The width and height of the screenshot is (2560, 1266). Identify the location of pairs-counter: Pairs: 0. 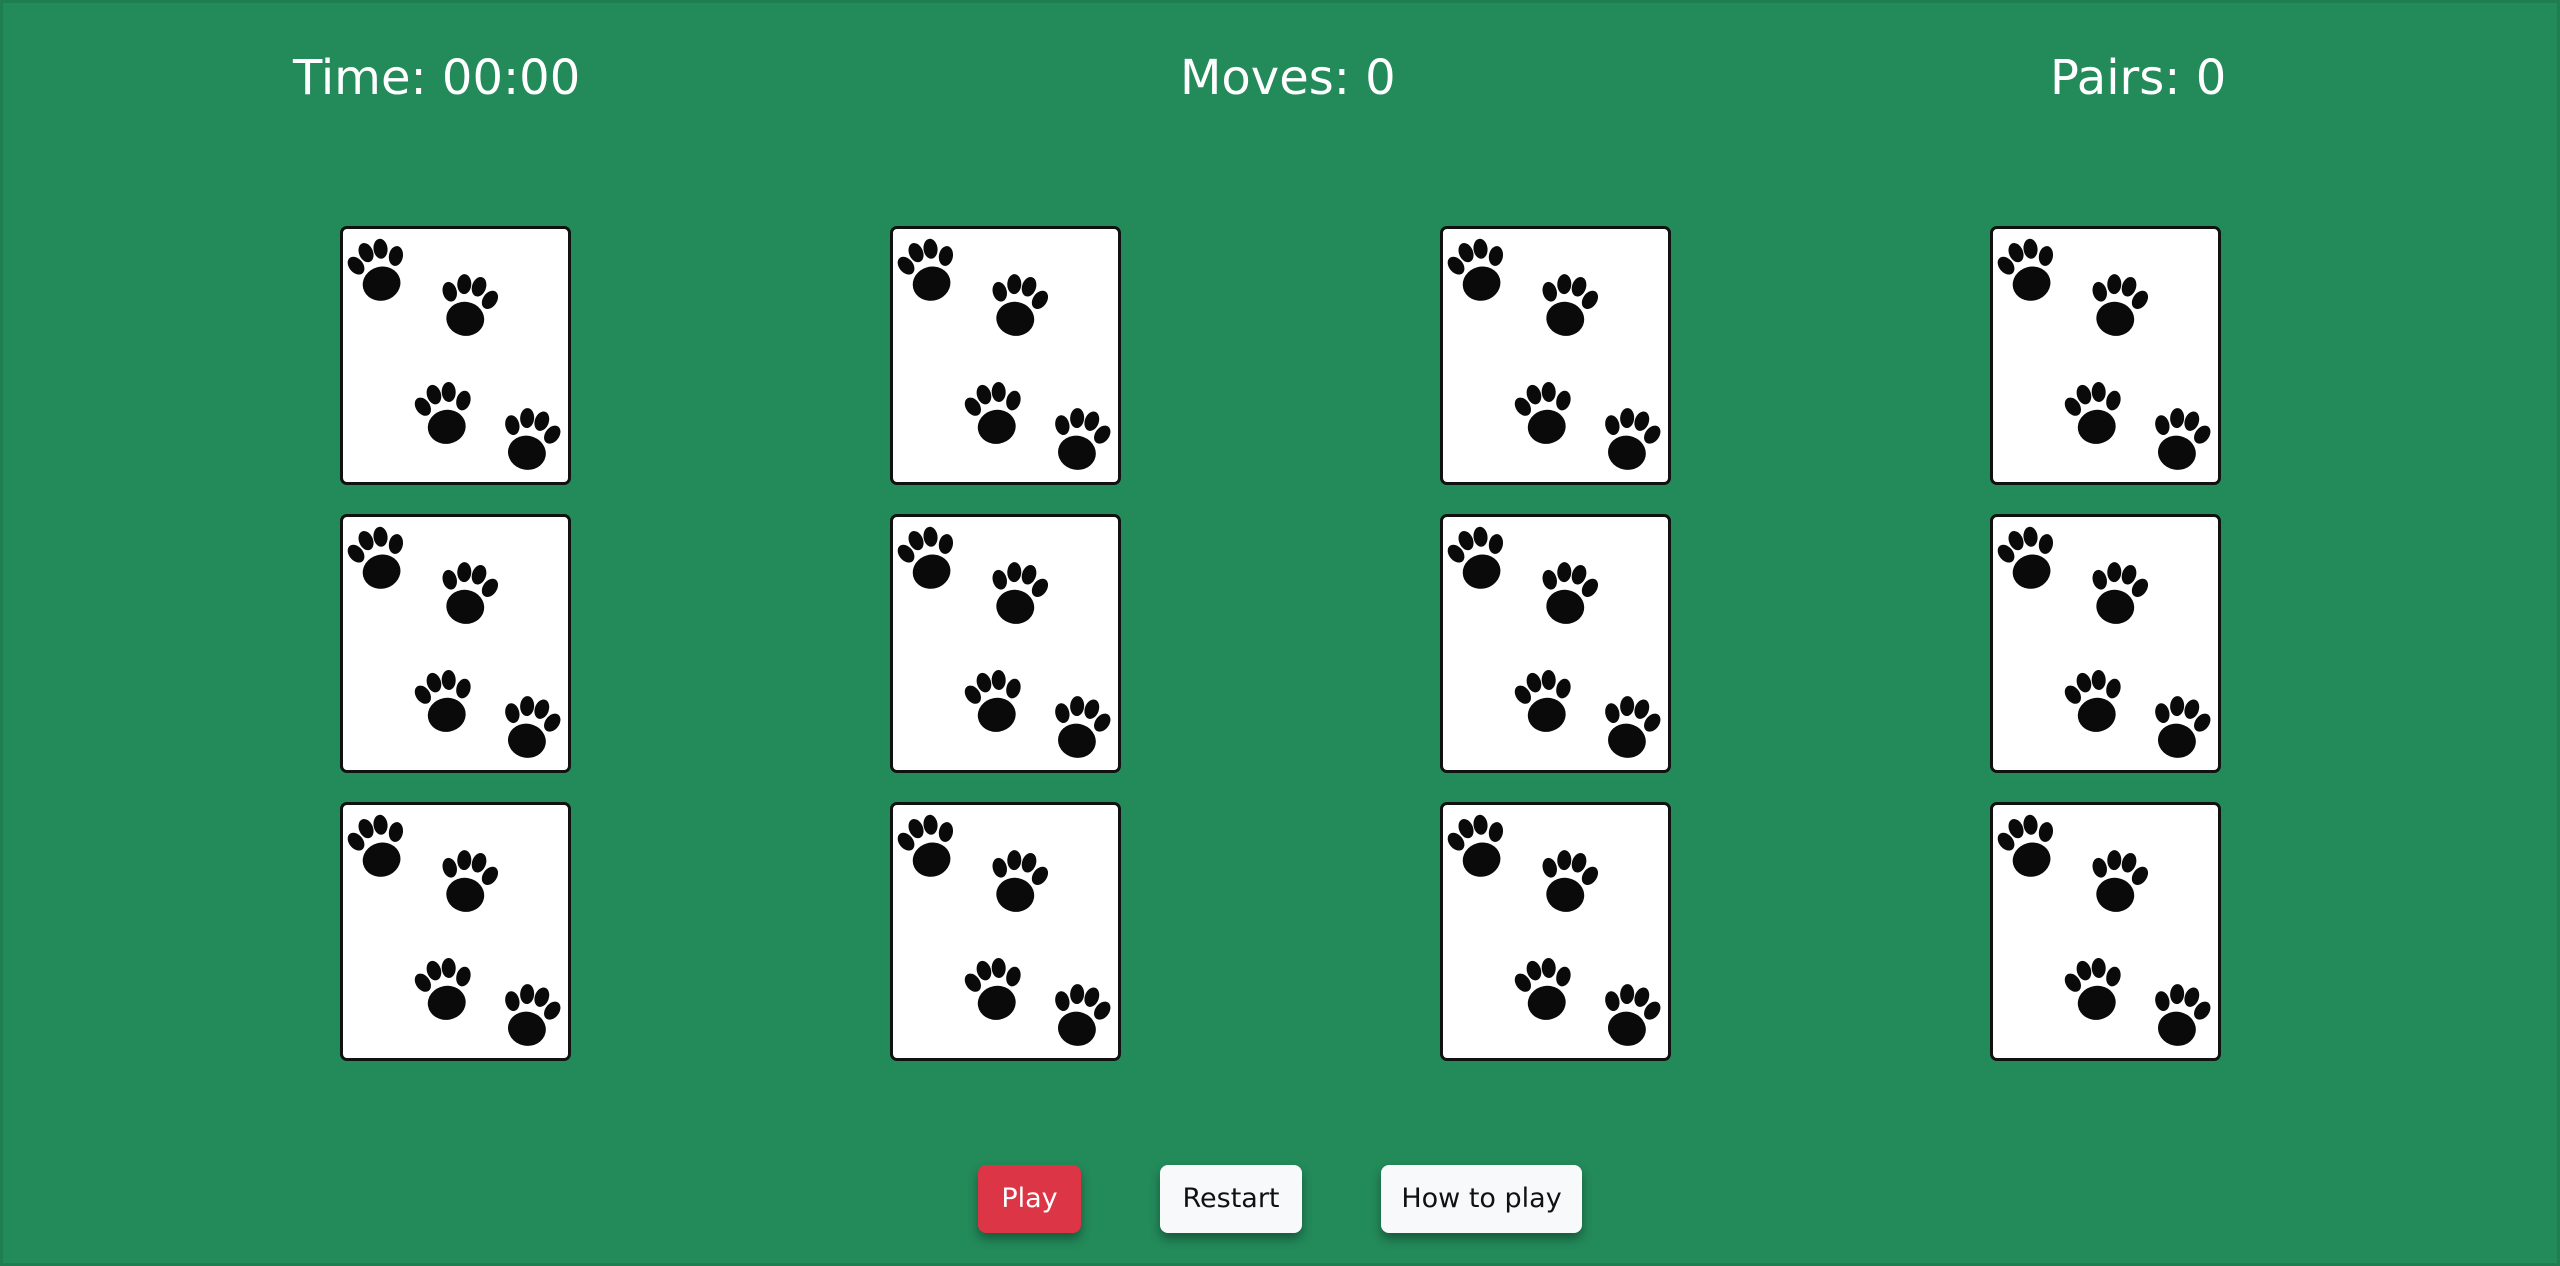
(2138, 78).